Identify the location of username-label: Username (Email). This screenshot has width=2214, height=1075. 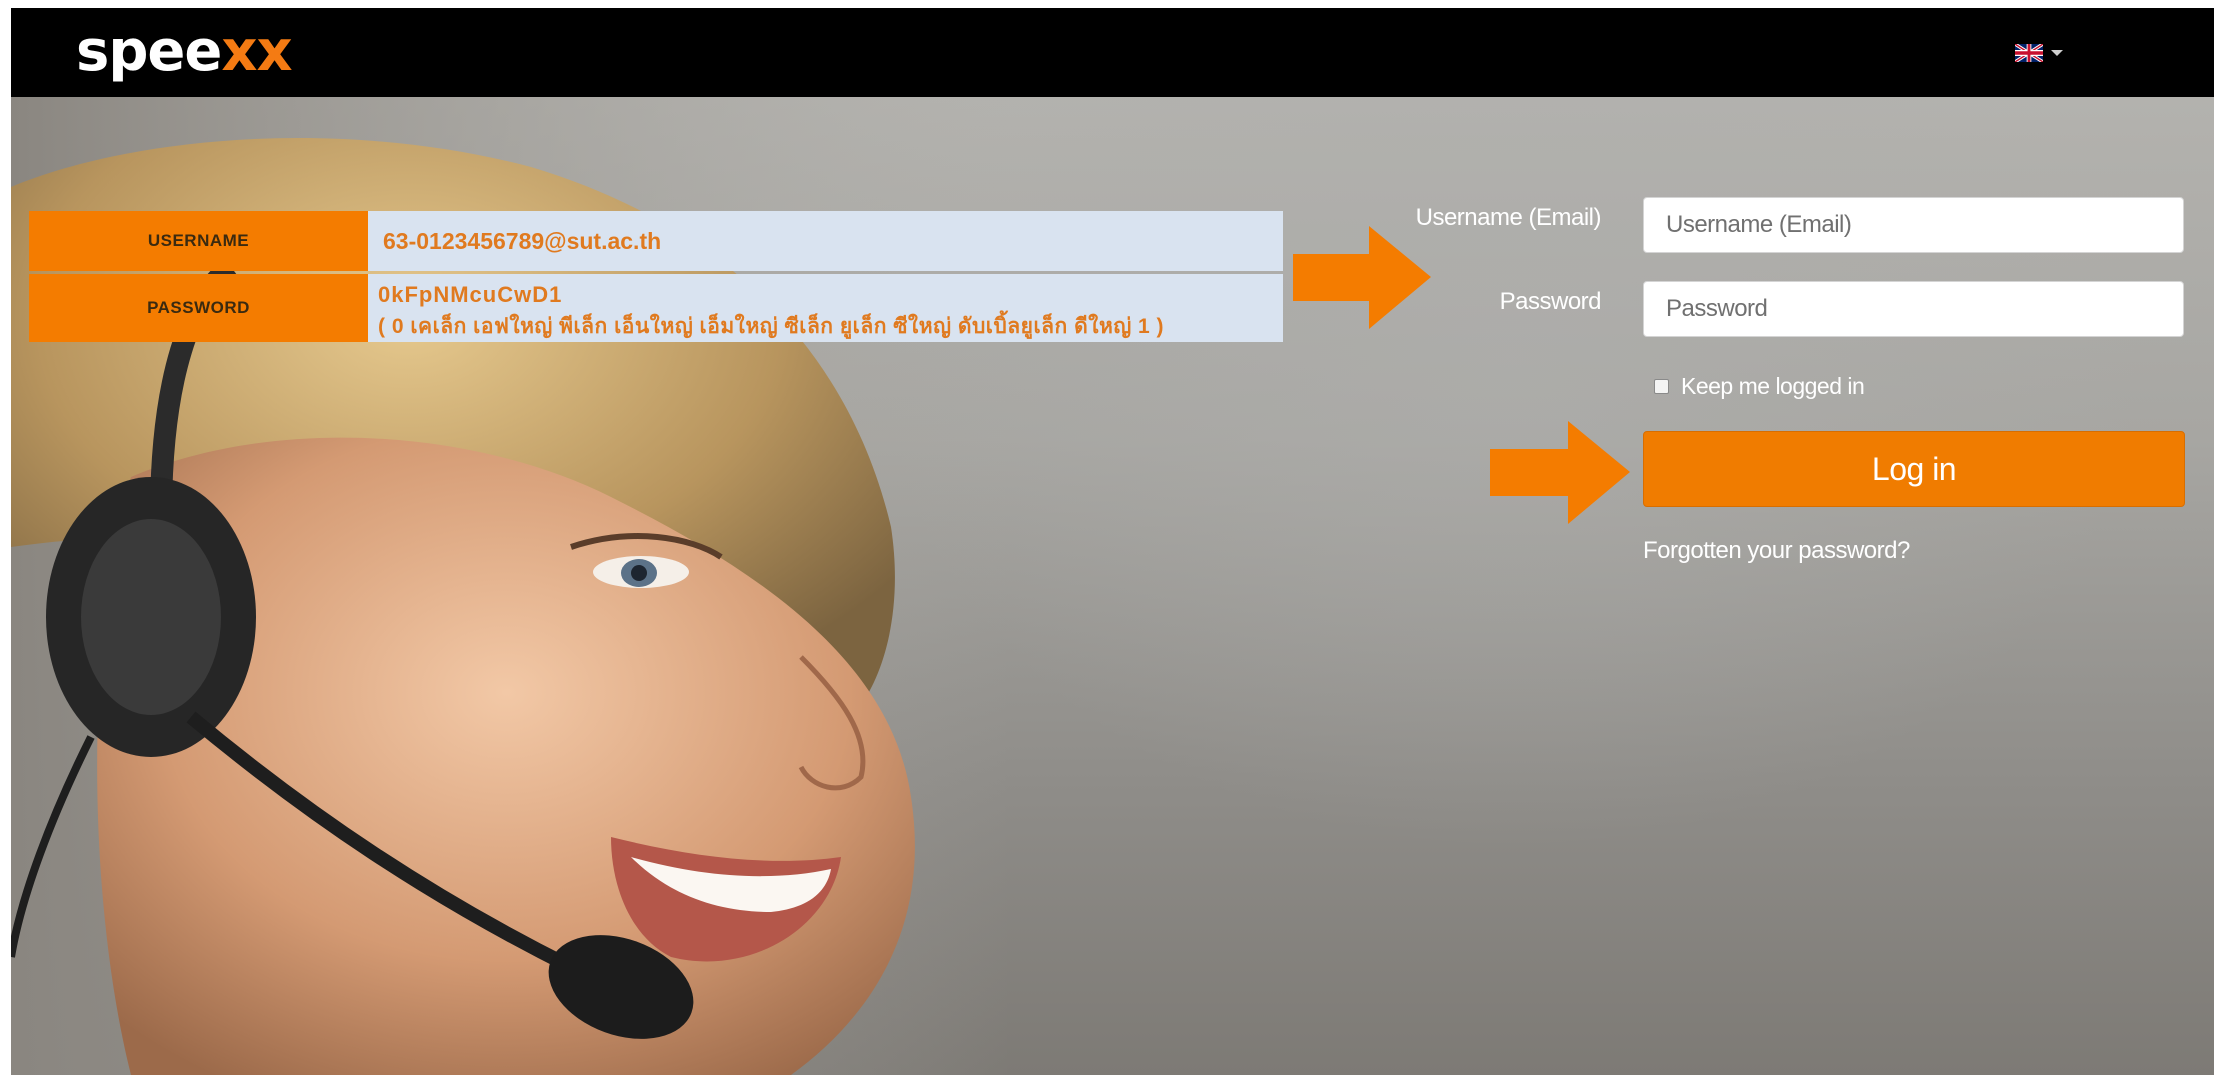
(1508, 217).